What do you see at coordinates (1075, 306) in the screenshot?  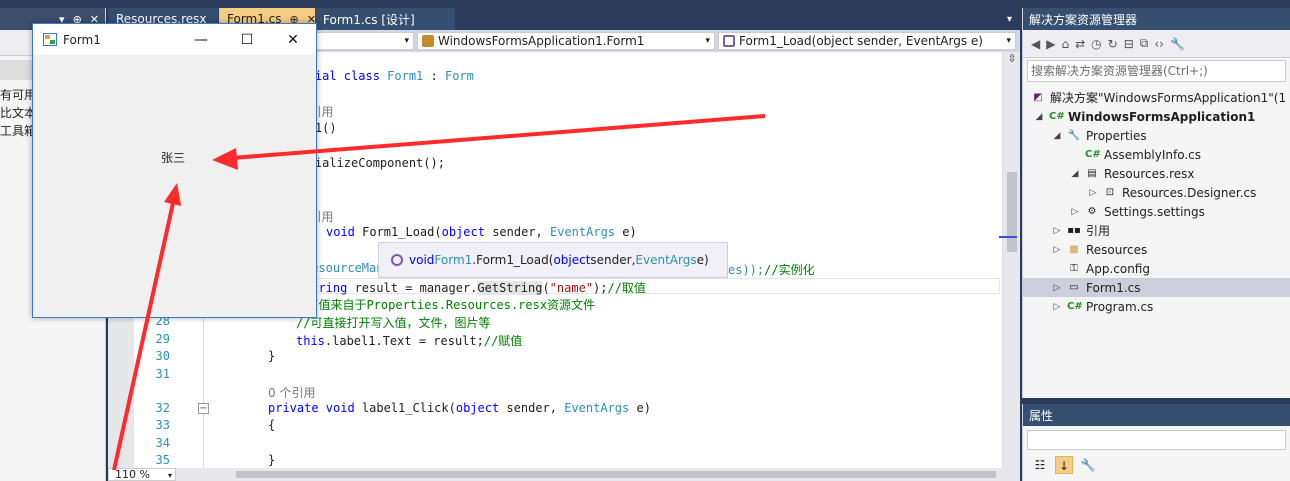 I see `csharp-file-icon: C#` at bounding box center [1075, 306].